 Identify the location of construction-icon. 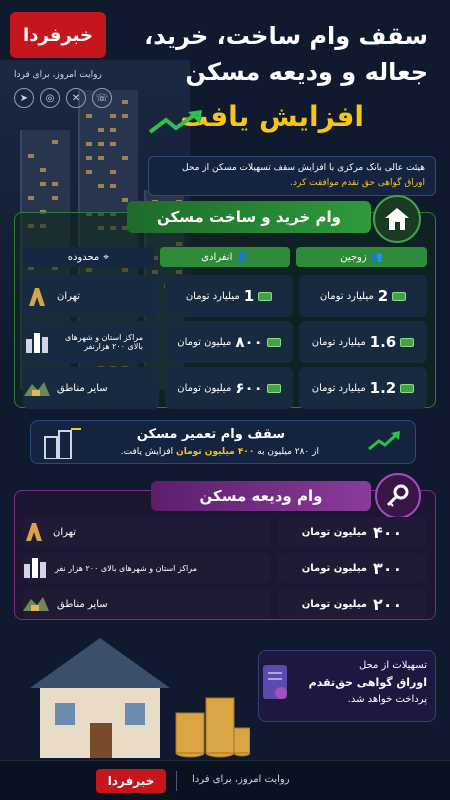
(61, 443).